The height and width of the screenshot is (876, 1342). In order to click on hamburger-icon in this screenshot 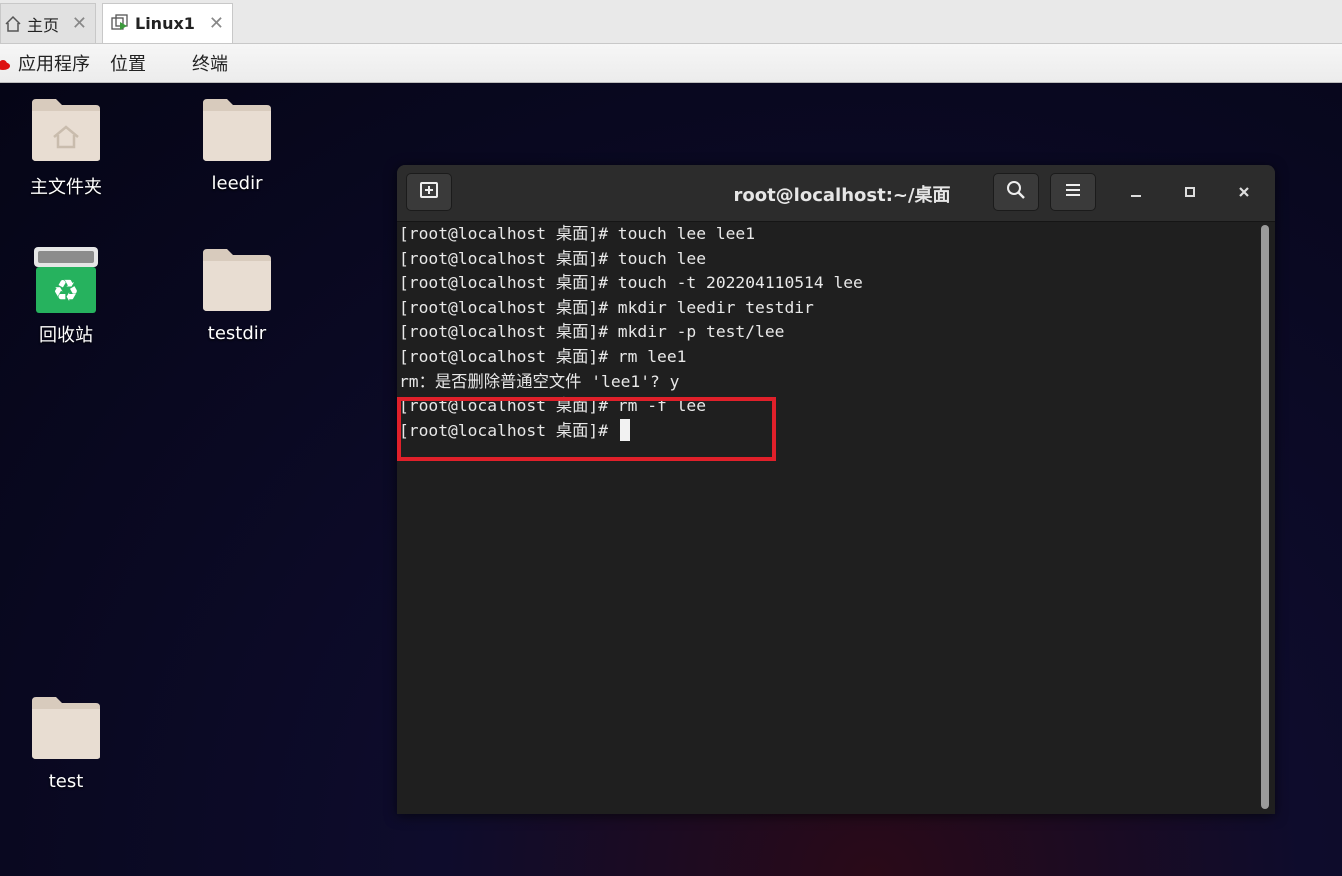, I will do `click(1073, 192)`.